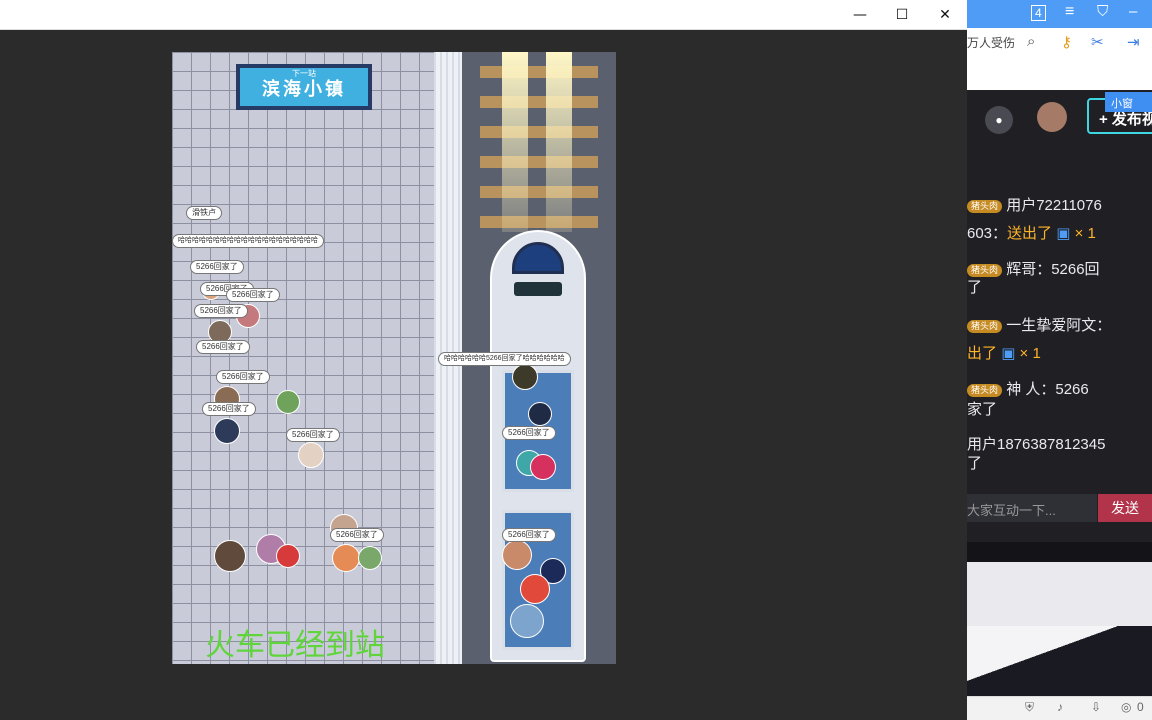 This screenshot has height=720, width=1152. What do you see at coordinates (1126, 707) in the screenshot?
I see `tray-icon: ◎` at bounding box center [1126, 707].